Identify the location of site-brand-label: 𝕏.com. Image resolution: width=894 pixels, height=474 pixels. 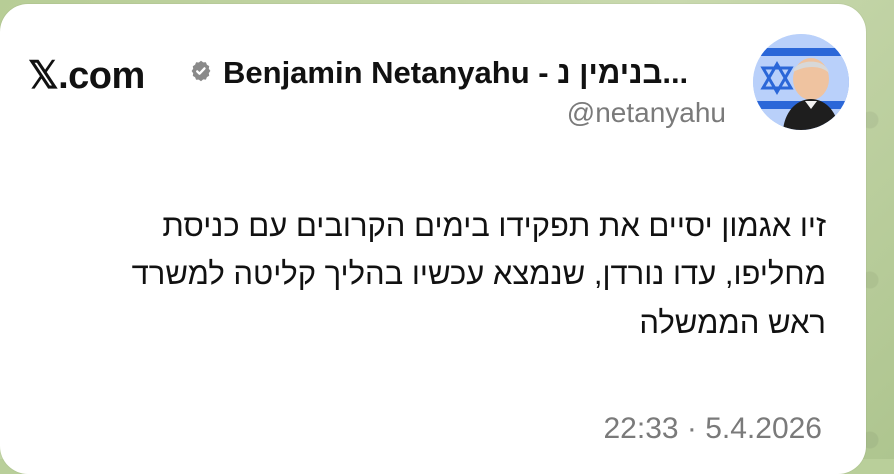
(86, 76).